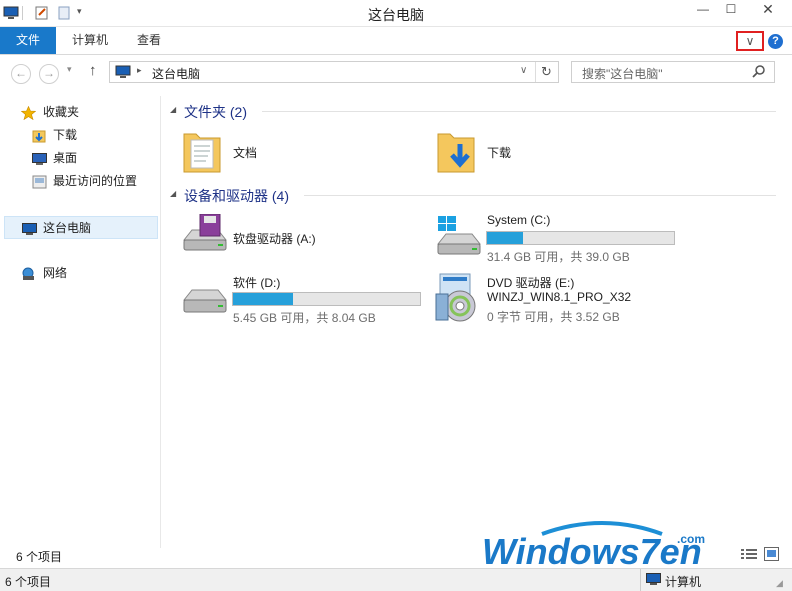  I want to click on back-button: ←, so click(21, 74).